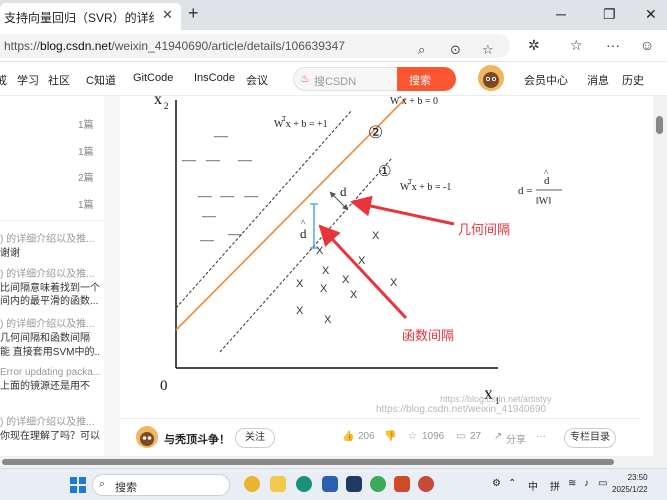 This screenshot has width=667, height=500. What do you see at coordinates (197, 439) in the screenshot?
I see `author-name: 与秃顶斗争！` at bounding box center [197, 439].